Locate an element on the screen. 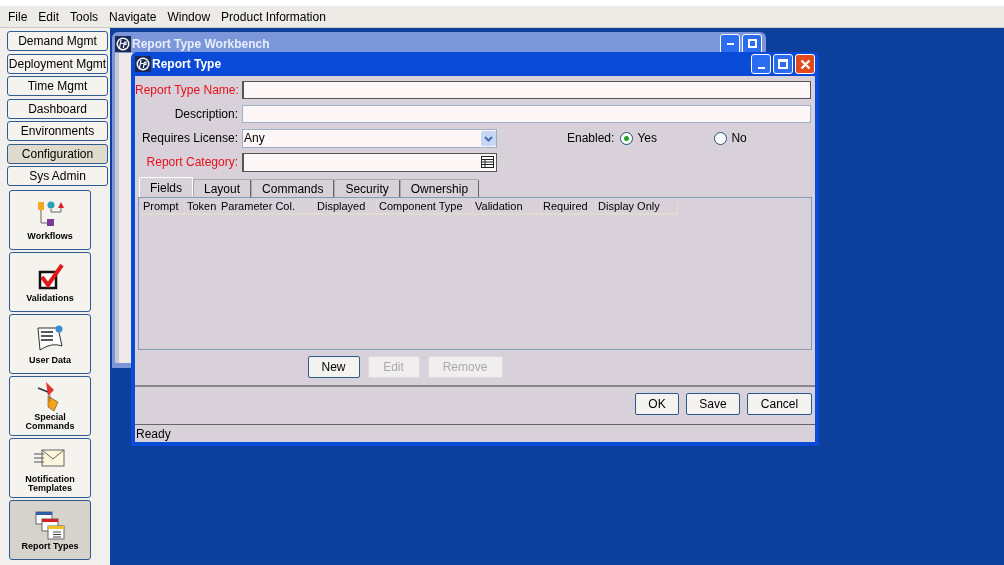  menu-item: Product Information is located at coordinates (273, 16).